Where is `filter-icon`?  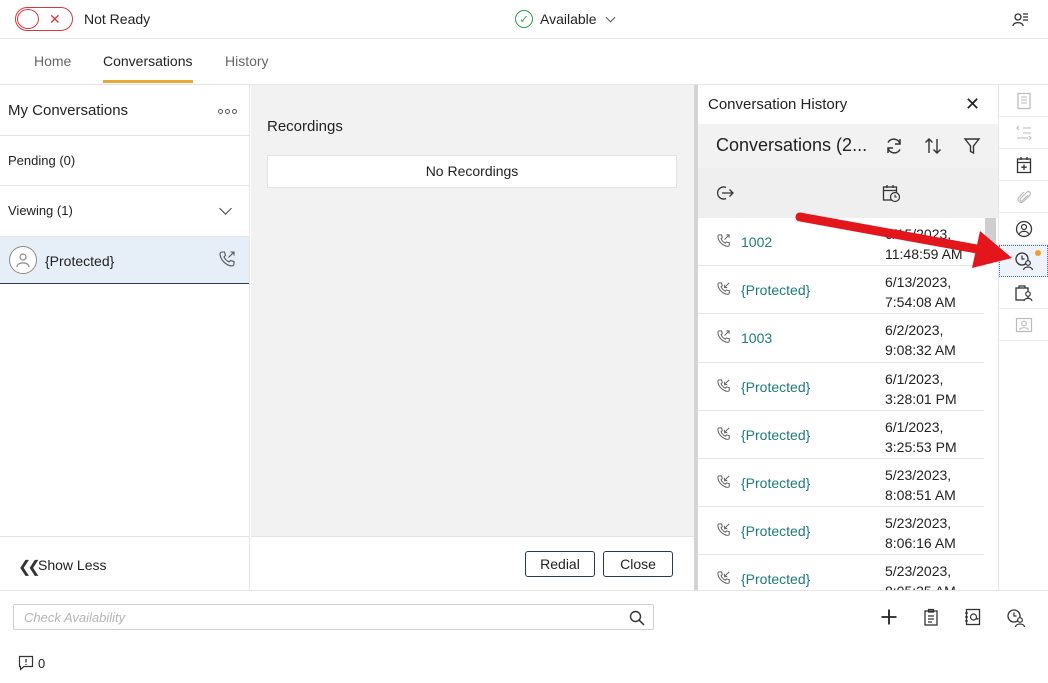 filter-icon is located at coordinates (972, 146).